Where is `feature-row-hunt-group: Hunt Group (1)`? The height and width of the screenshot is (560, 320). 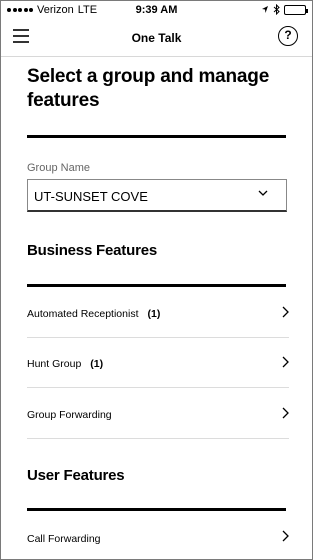
feature-row-hunt-group: Hunt Group (1) is located at coordinates (158, 363).